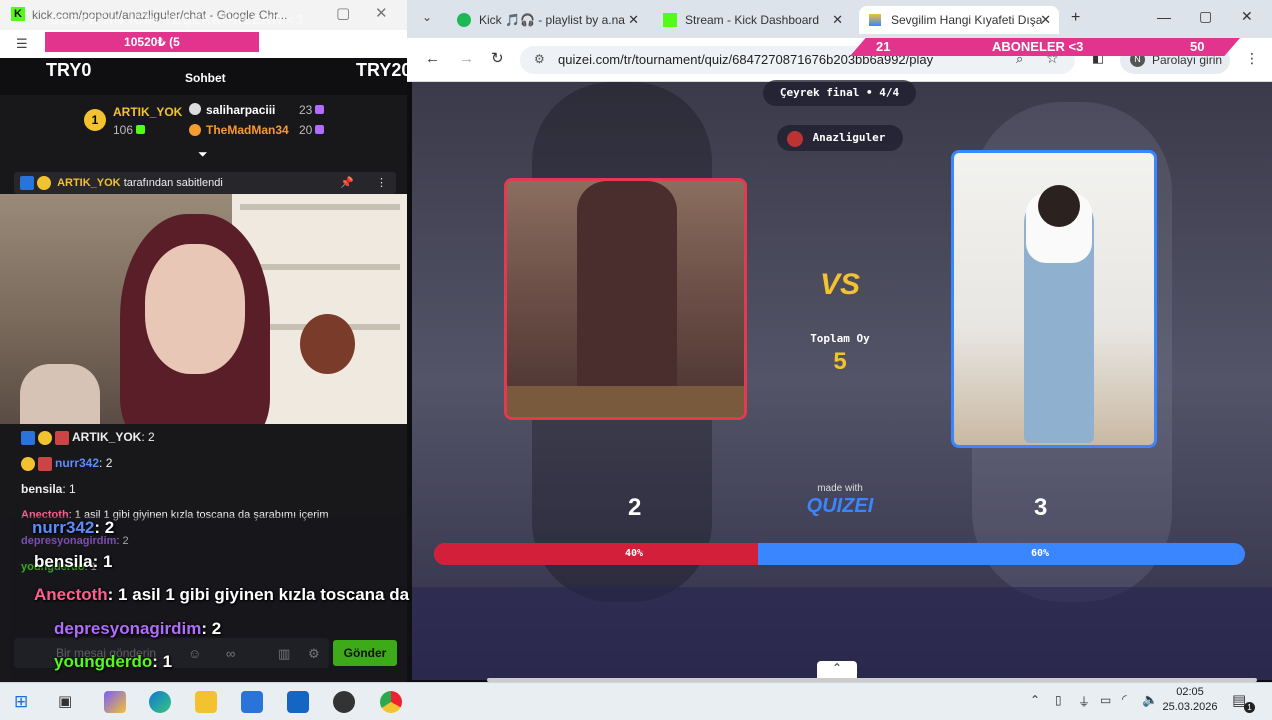  I want to click on right-vote-count: 3, so click(1041, 507).